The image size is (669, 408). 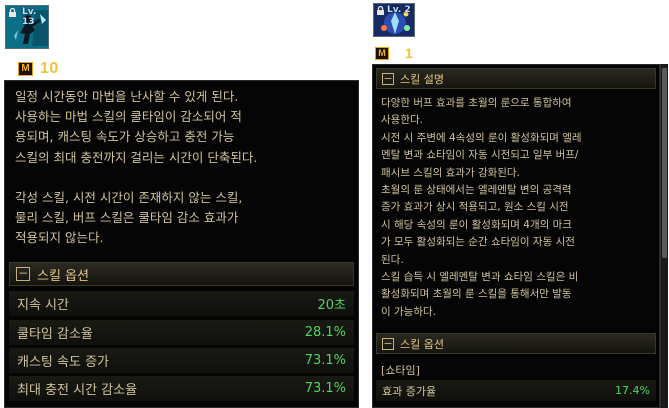 What do you see at coordinates (181, 332) in the screenshot?
I see `option-row: 쿨타임 감소율 28.1%` at bounding box center [181, 332].